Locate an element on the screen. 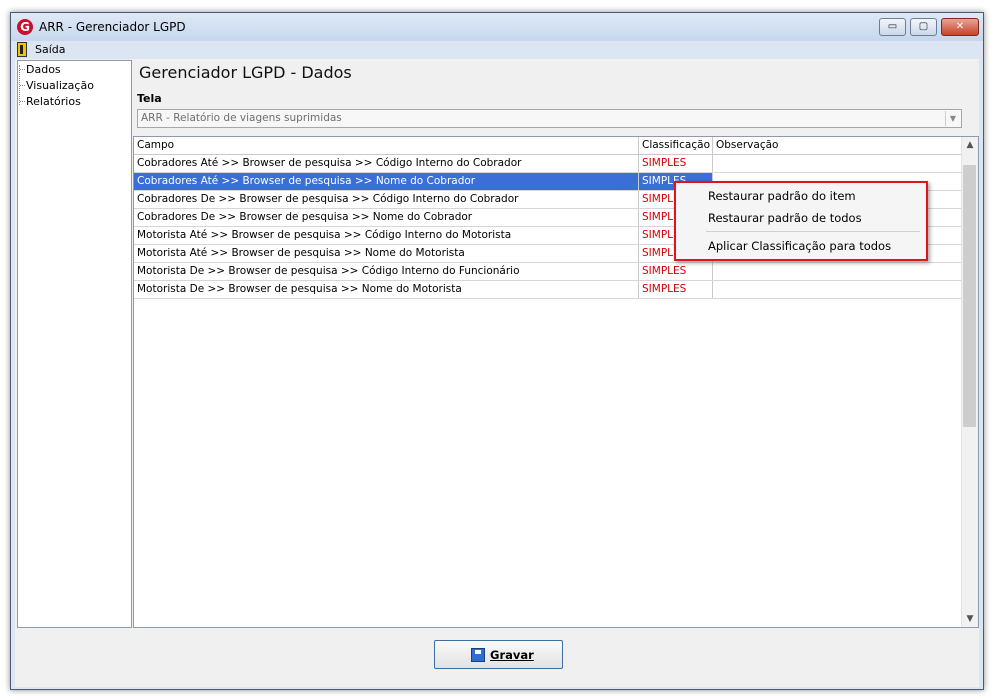 The height and width of the screenshot is (697, 997). maximize-button: ▢ is located at coordinates (923, 27).